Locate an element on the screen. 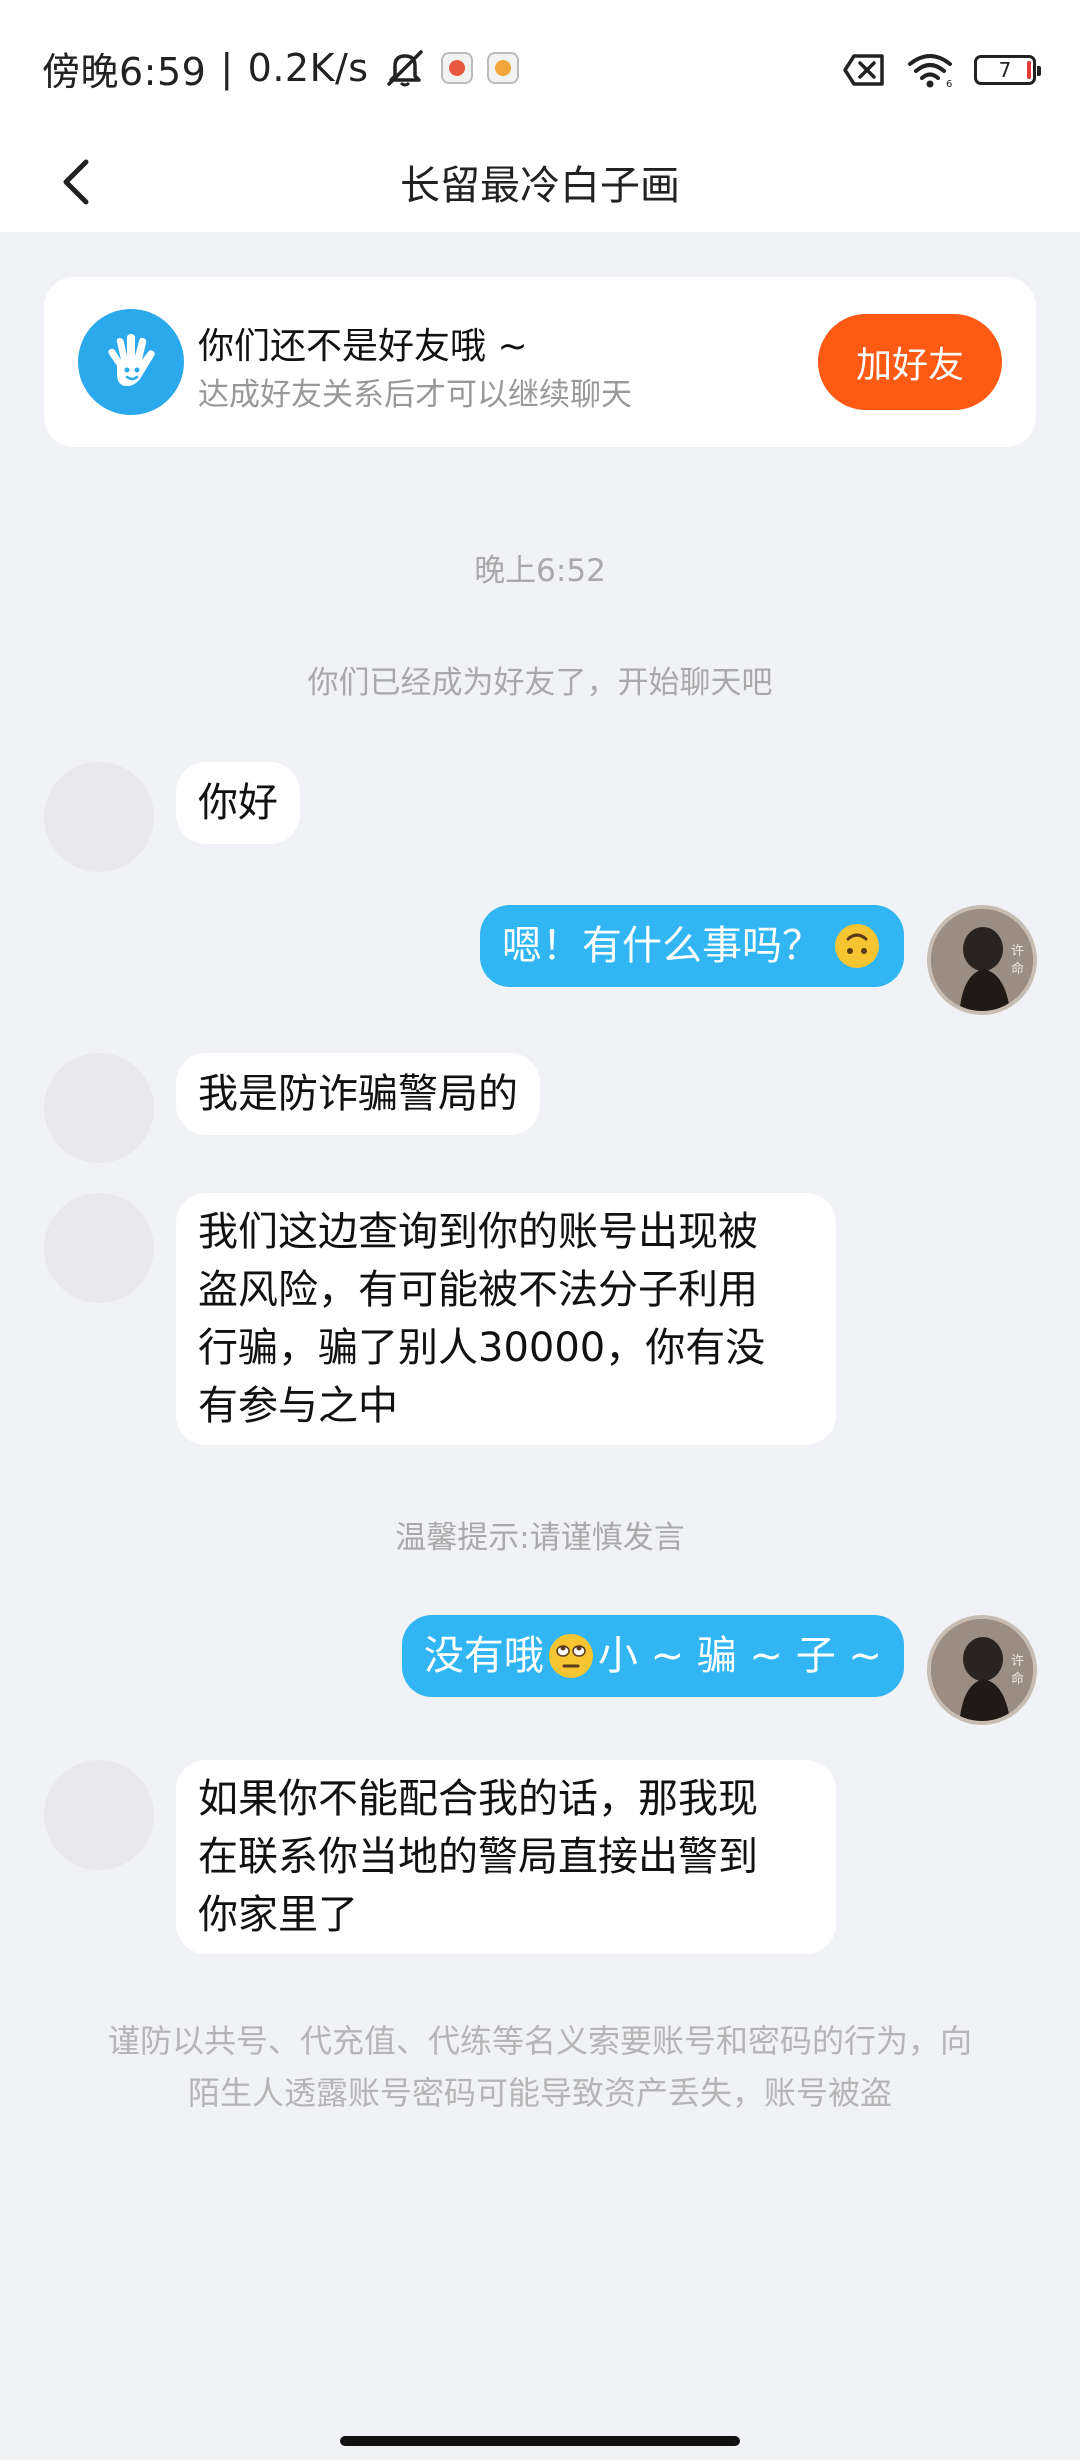  add-friend-button: 加好友 is located at coordinates (910, 362).